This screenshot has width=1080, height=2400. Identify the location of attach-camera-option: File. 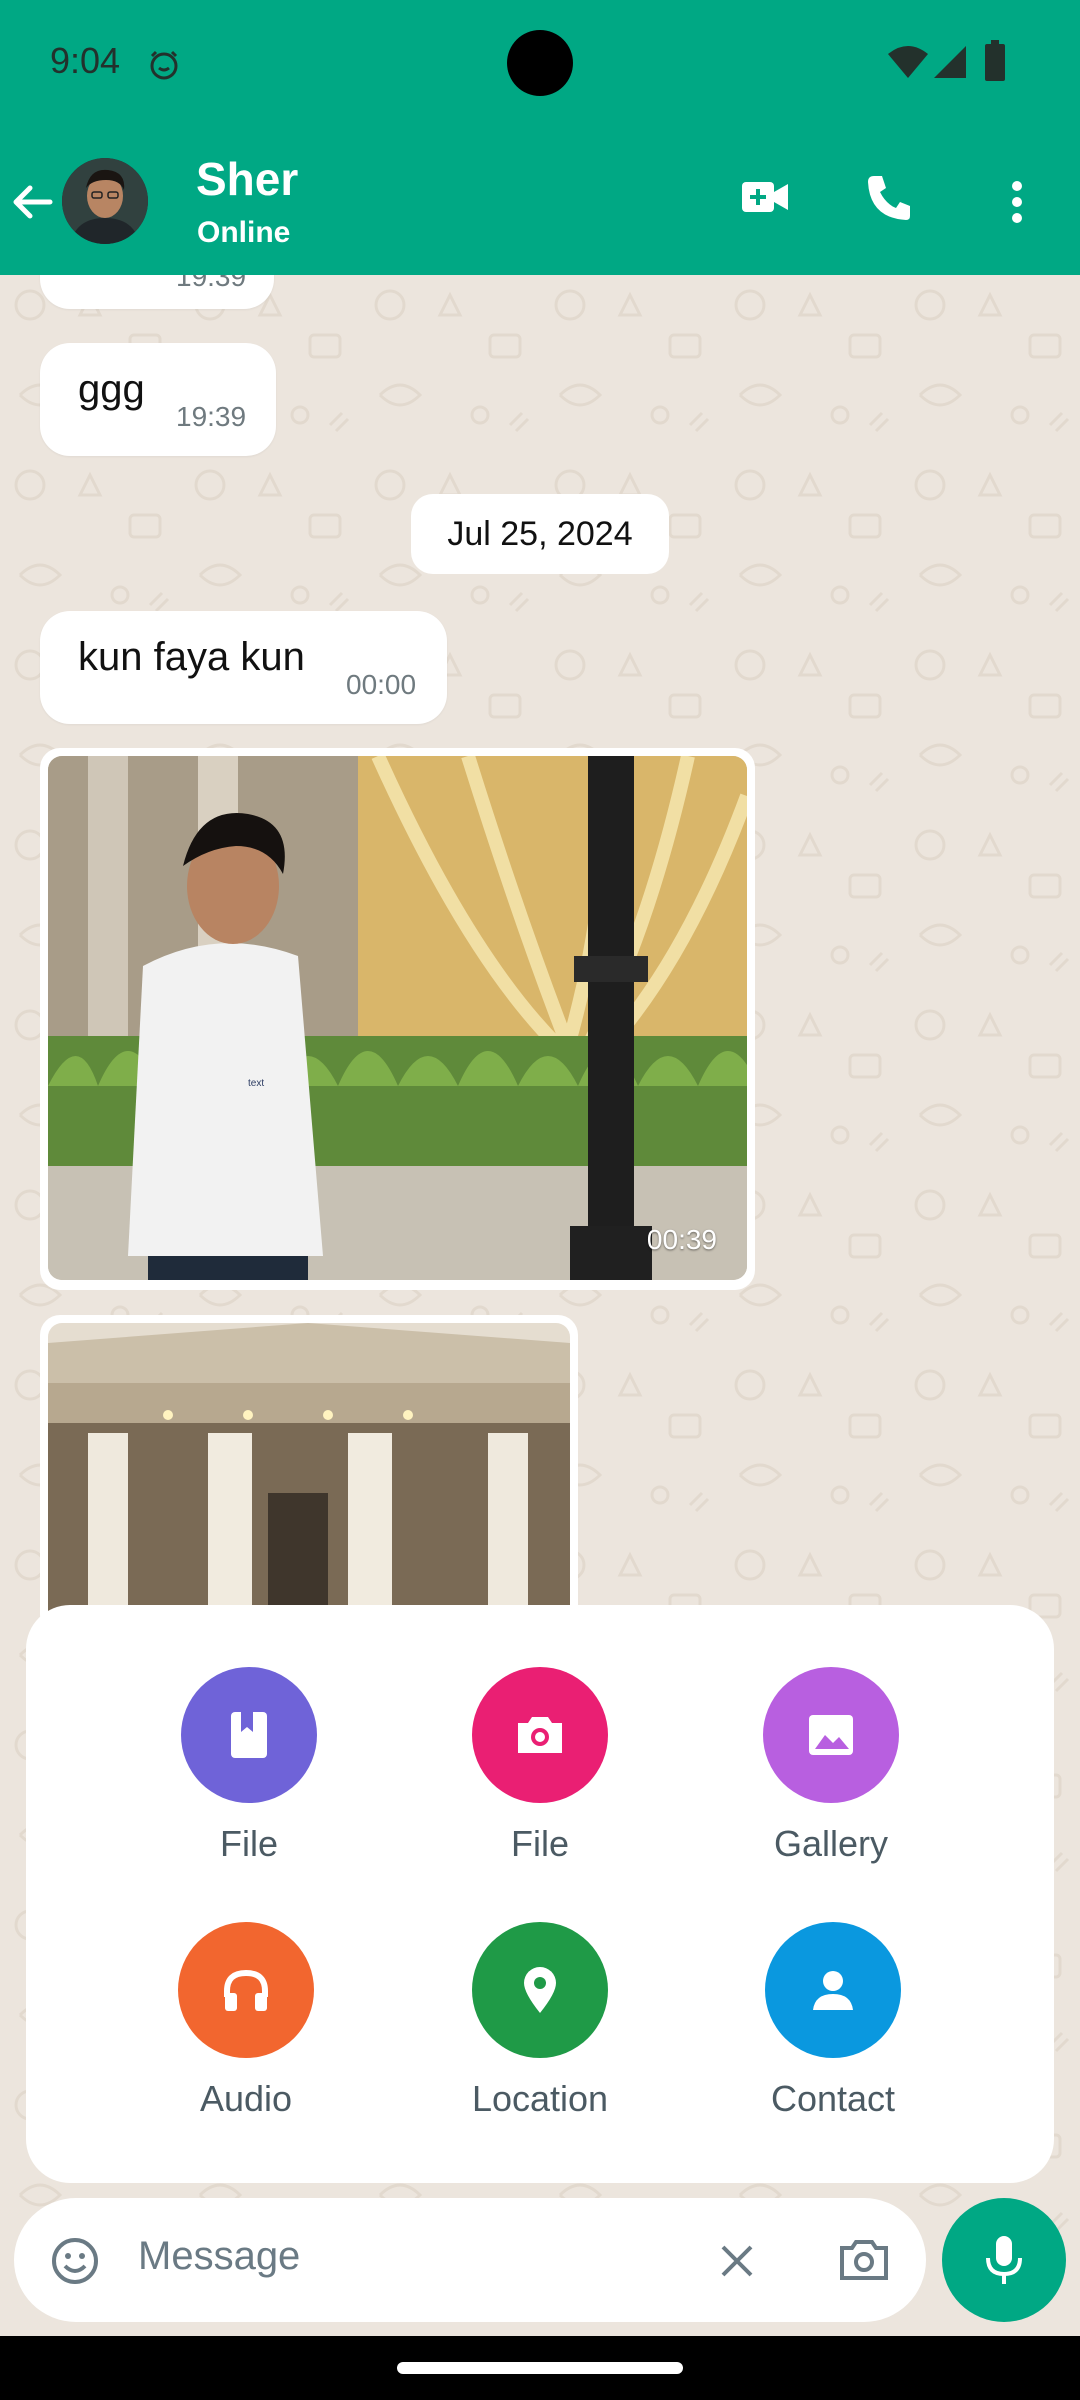
(540, 1772).